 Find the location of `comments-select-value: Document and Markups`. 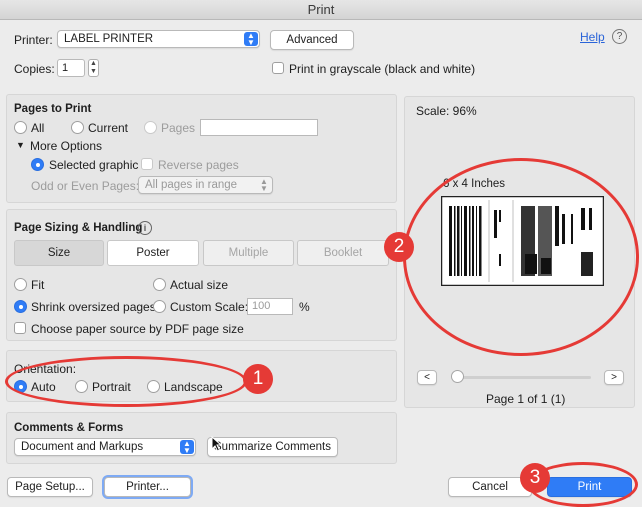

comments-select-value: Document and Markups is located at coordinates (82, 447).